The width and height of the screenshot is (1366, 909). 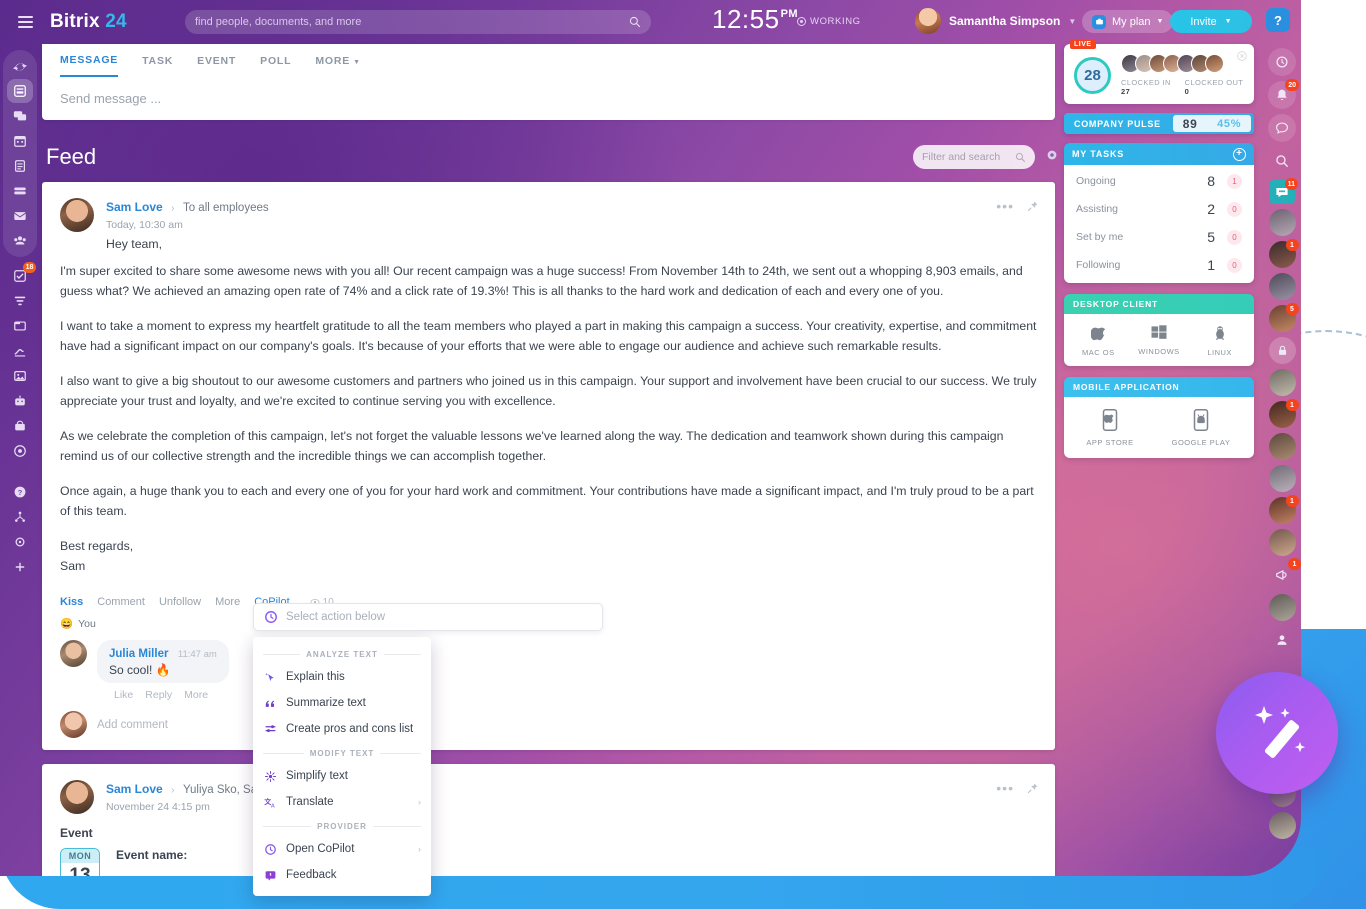 I want to click on app-logo: Bitrix 24, so click(x=88, y=22).